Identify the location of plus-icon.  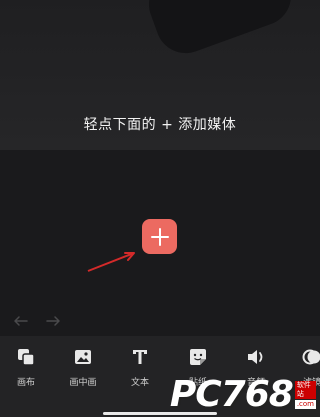
(159, 236).